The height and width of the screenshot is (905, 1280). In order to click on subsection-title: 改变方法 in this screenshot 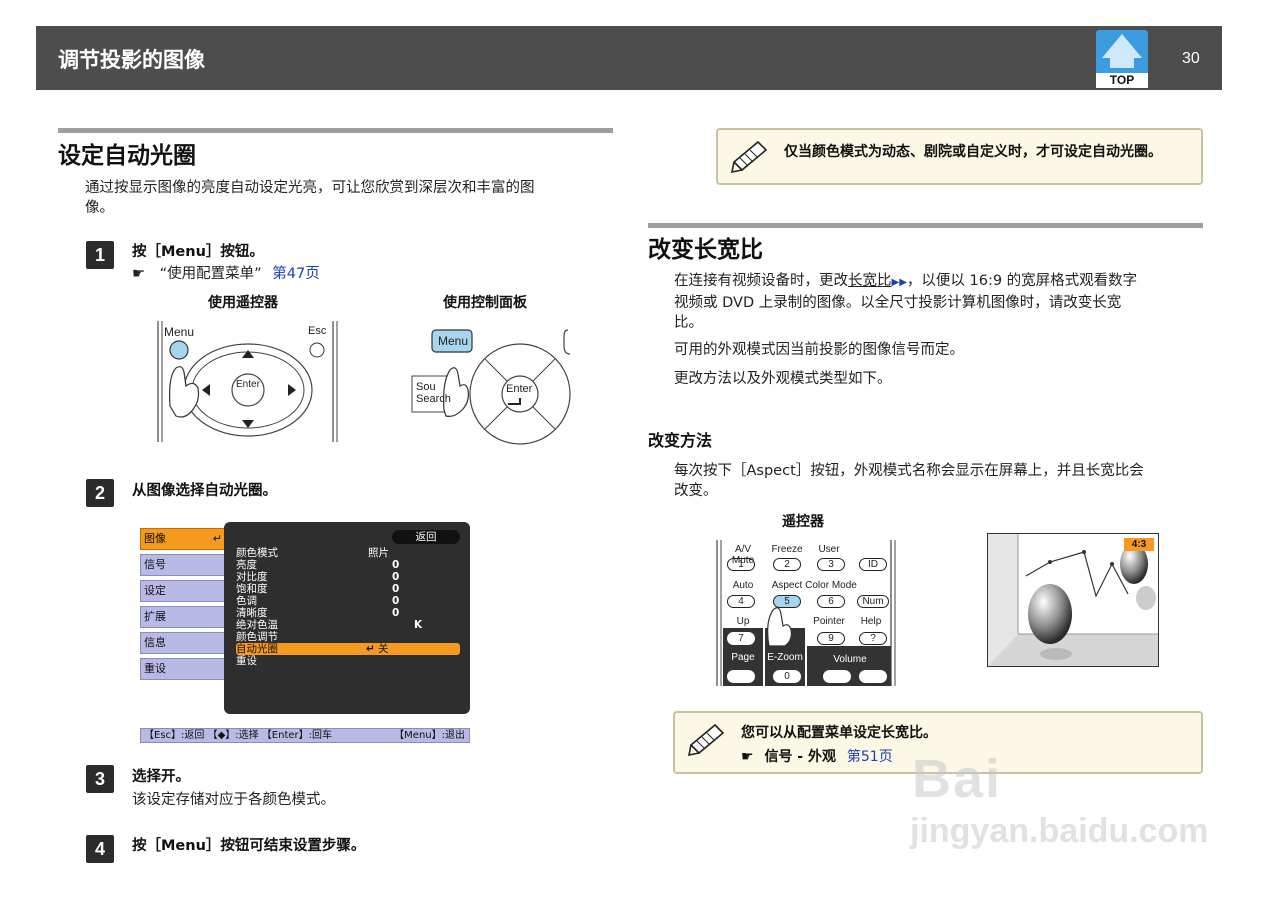, I will do `click(680, 440)`.